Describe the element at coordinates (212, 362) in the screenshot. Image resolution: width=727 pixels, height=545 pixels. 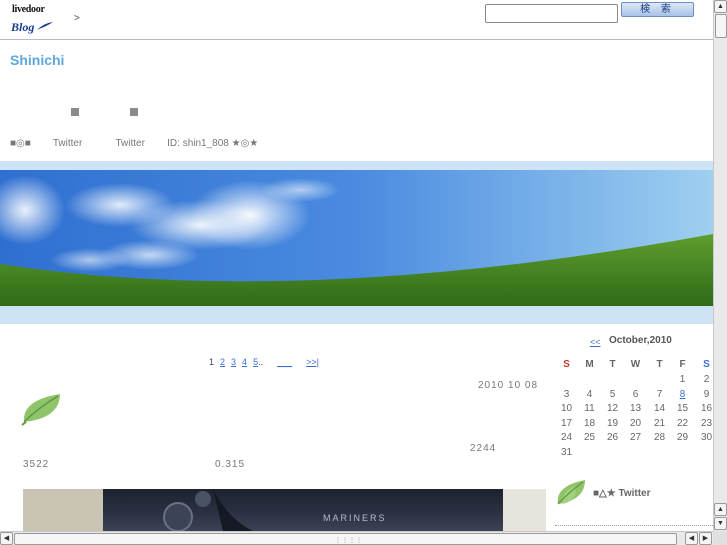
I see `pager-current: 1` at that location.